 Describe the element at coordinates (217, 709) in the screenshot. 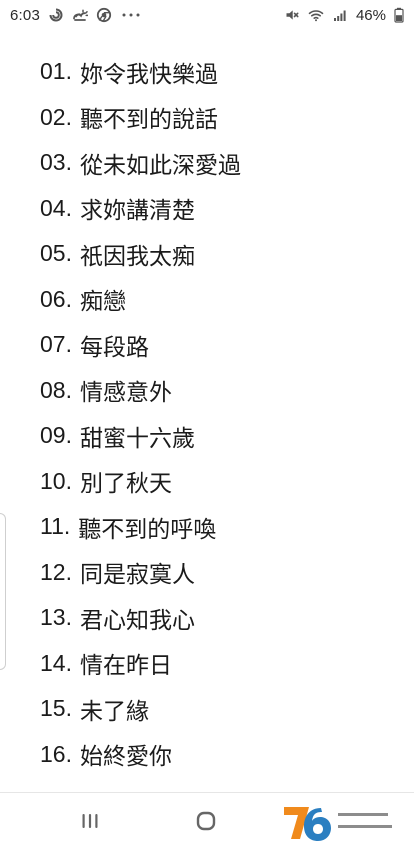

I see `track-item: 15. 未了緣` at that location.